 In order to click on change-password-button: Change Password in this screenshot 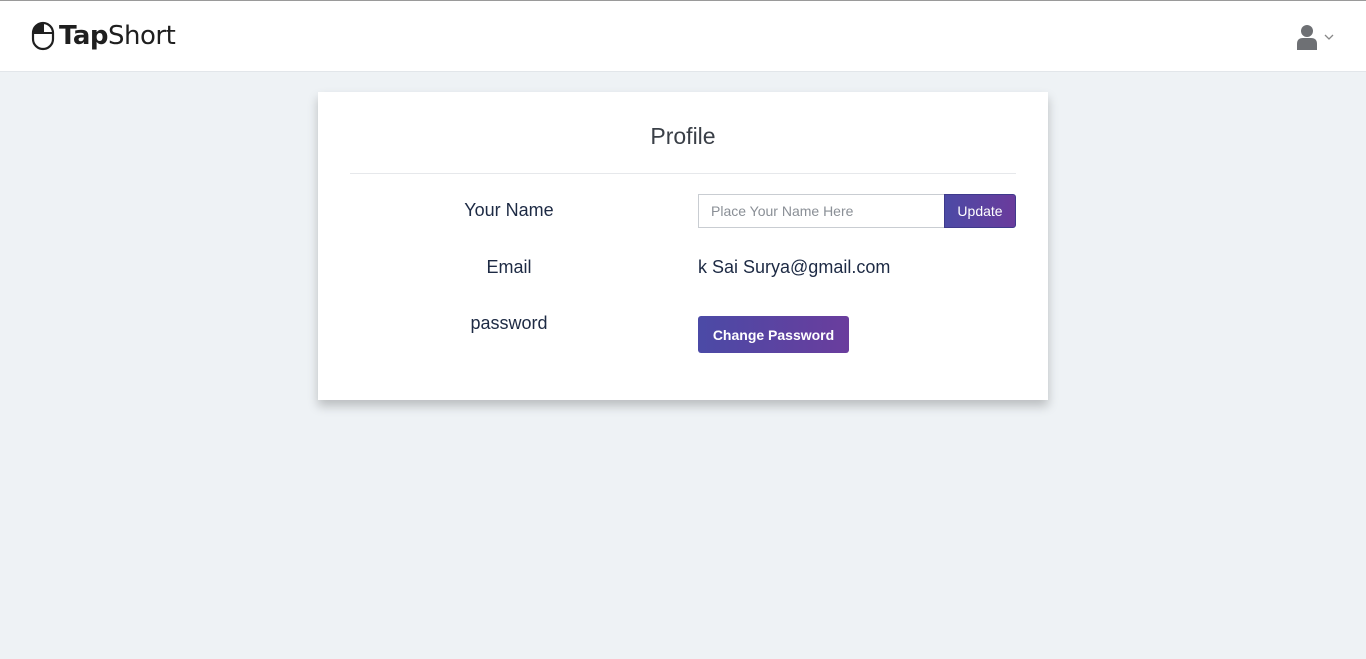, I will do `click(773, 334)`.